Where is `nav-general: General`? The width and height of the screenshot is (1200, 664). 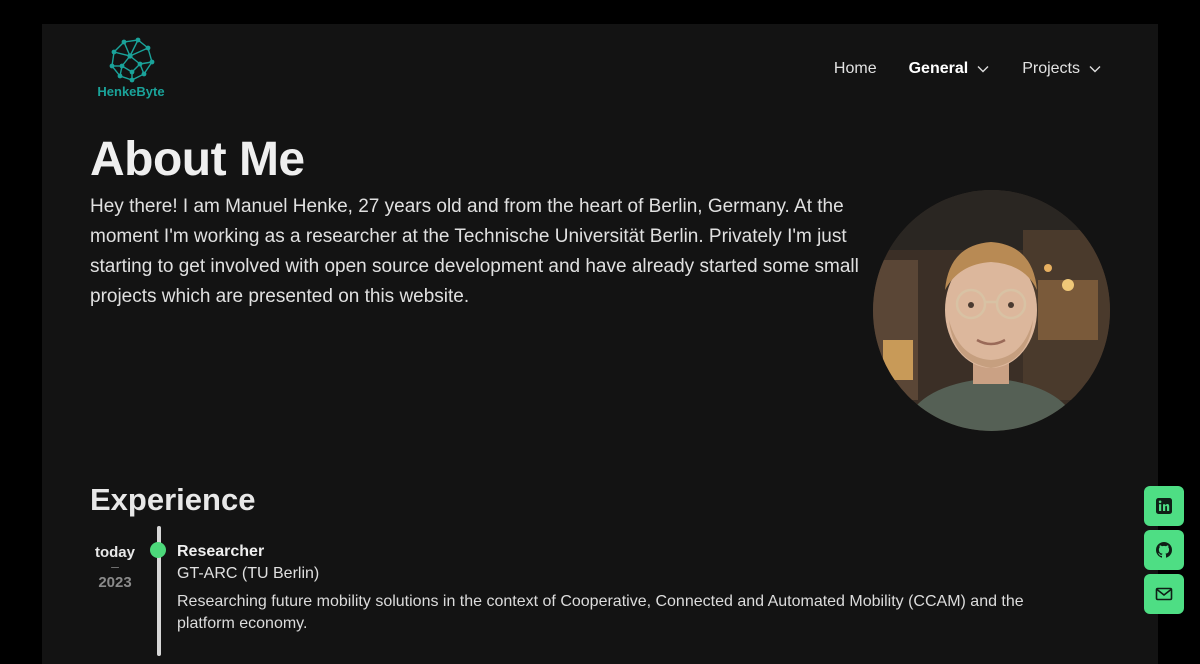 nav-general: General is located at coordinates (950, 69).